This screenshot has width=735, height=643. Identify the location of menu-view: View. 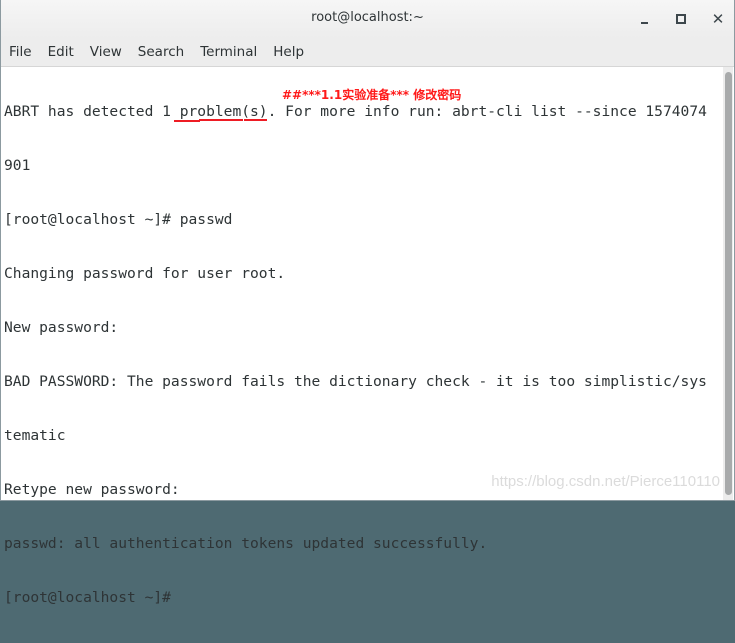
(106, 52).